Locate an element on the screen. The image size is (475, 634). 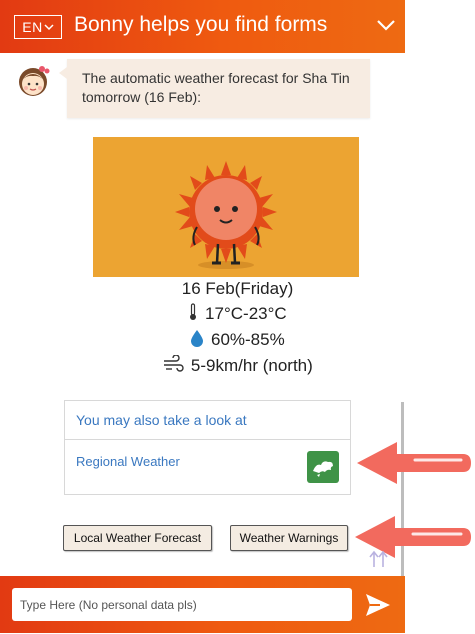
language-label: EN is located at coordinates (32, 27).